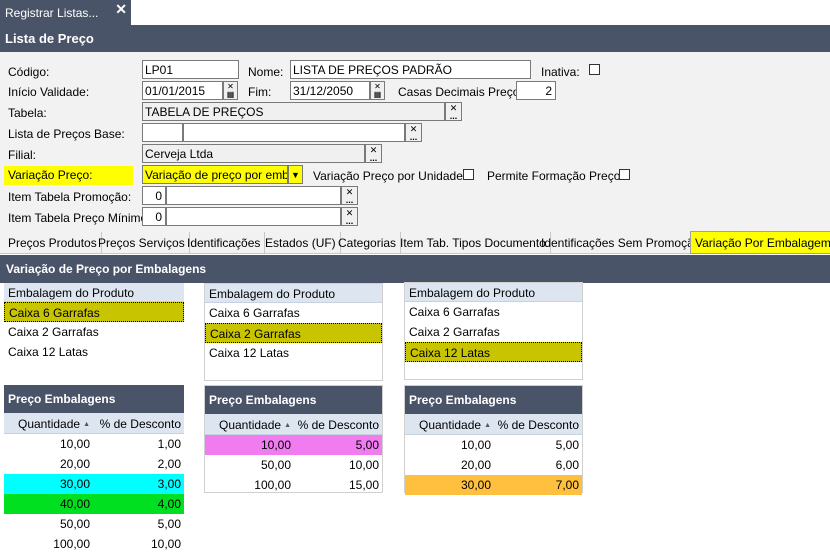 The width and height of the screenshot is (830, 552). I want to click on tab-tipos-documento: Item Tab. Tipos Documento, so click(473, 243).